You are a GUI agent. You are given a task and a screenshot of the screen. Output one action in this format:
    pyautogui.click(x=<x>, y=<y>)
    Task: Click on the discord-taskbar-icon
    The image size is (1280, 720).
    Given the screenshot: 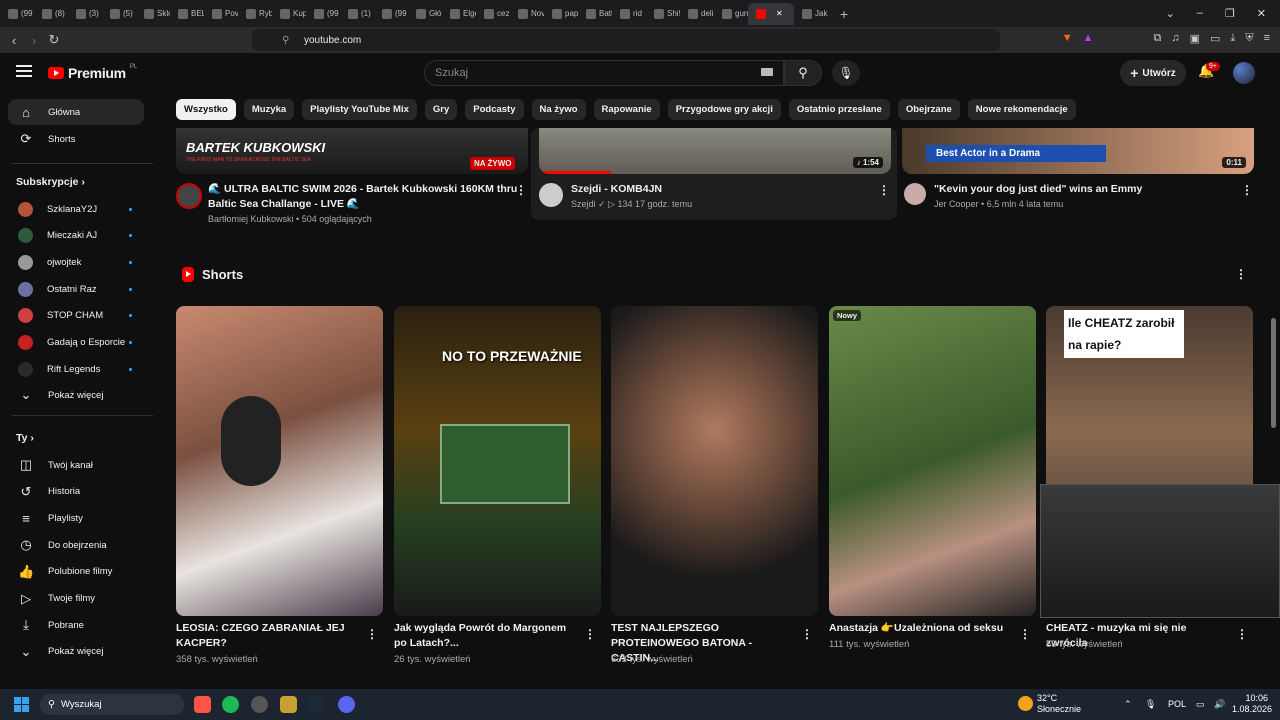 What is the action you would take?
    pyautogui.click(x=346, y=704)
    